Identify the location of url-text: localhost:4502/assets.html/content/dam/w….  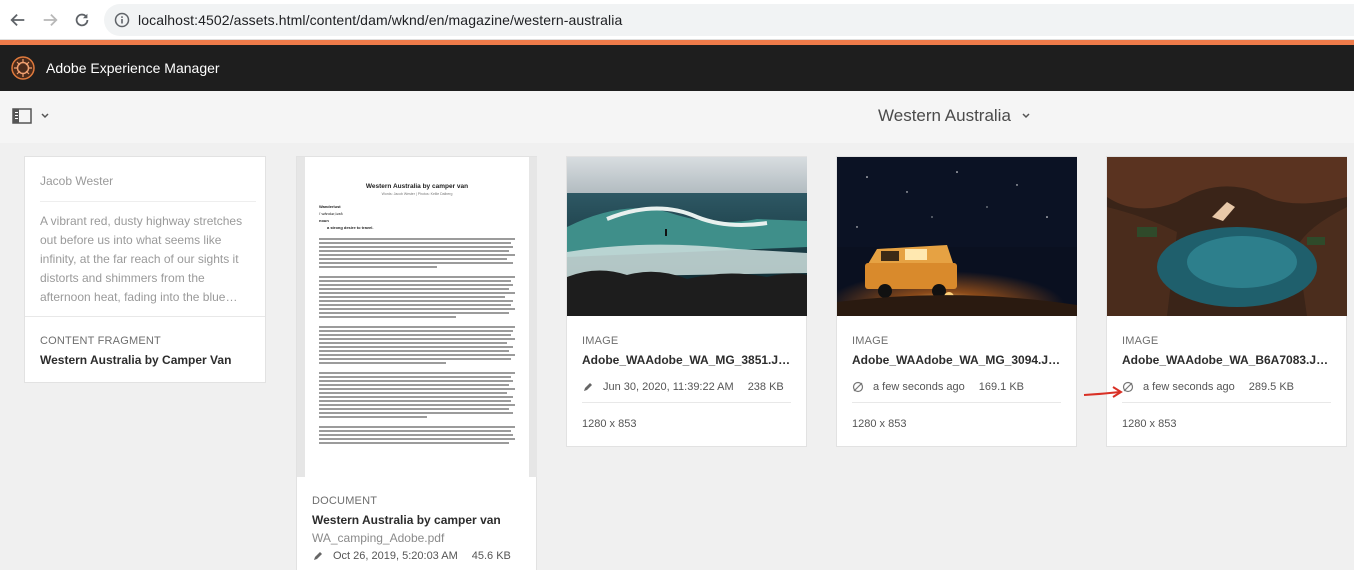
(380, 20).